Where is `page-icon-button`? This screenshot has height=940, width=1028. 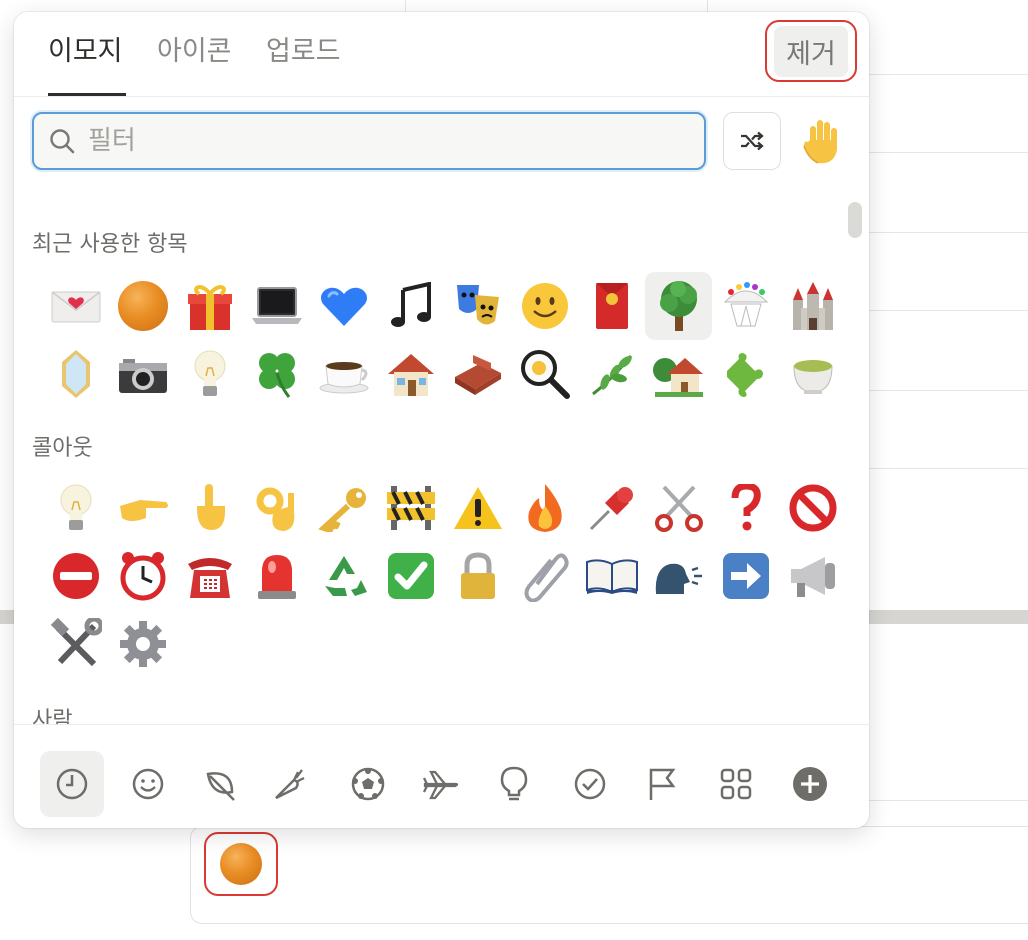
page-icon-button is located at coordinates (241, 864).